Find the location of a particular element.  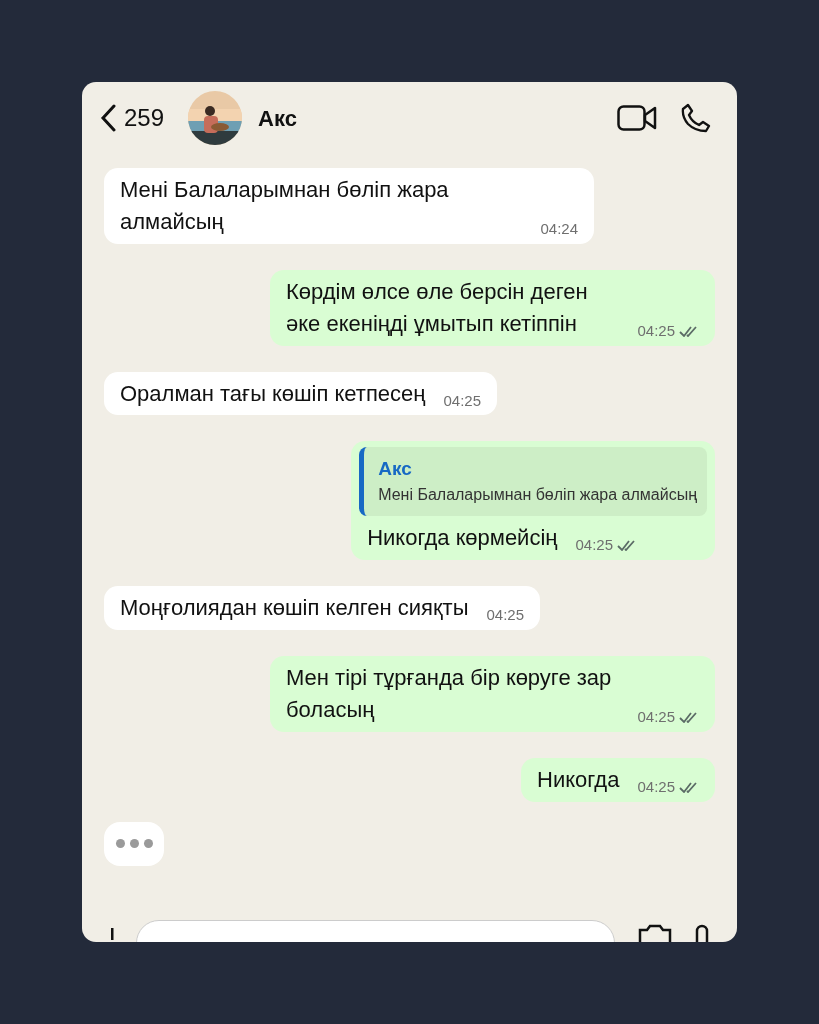

message-text: Мен тірі тұрғанда бір көруге зар боласың is located at coordinates (449, 693).